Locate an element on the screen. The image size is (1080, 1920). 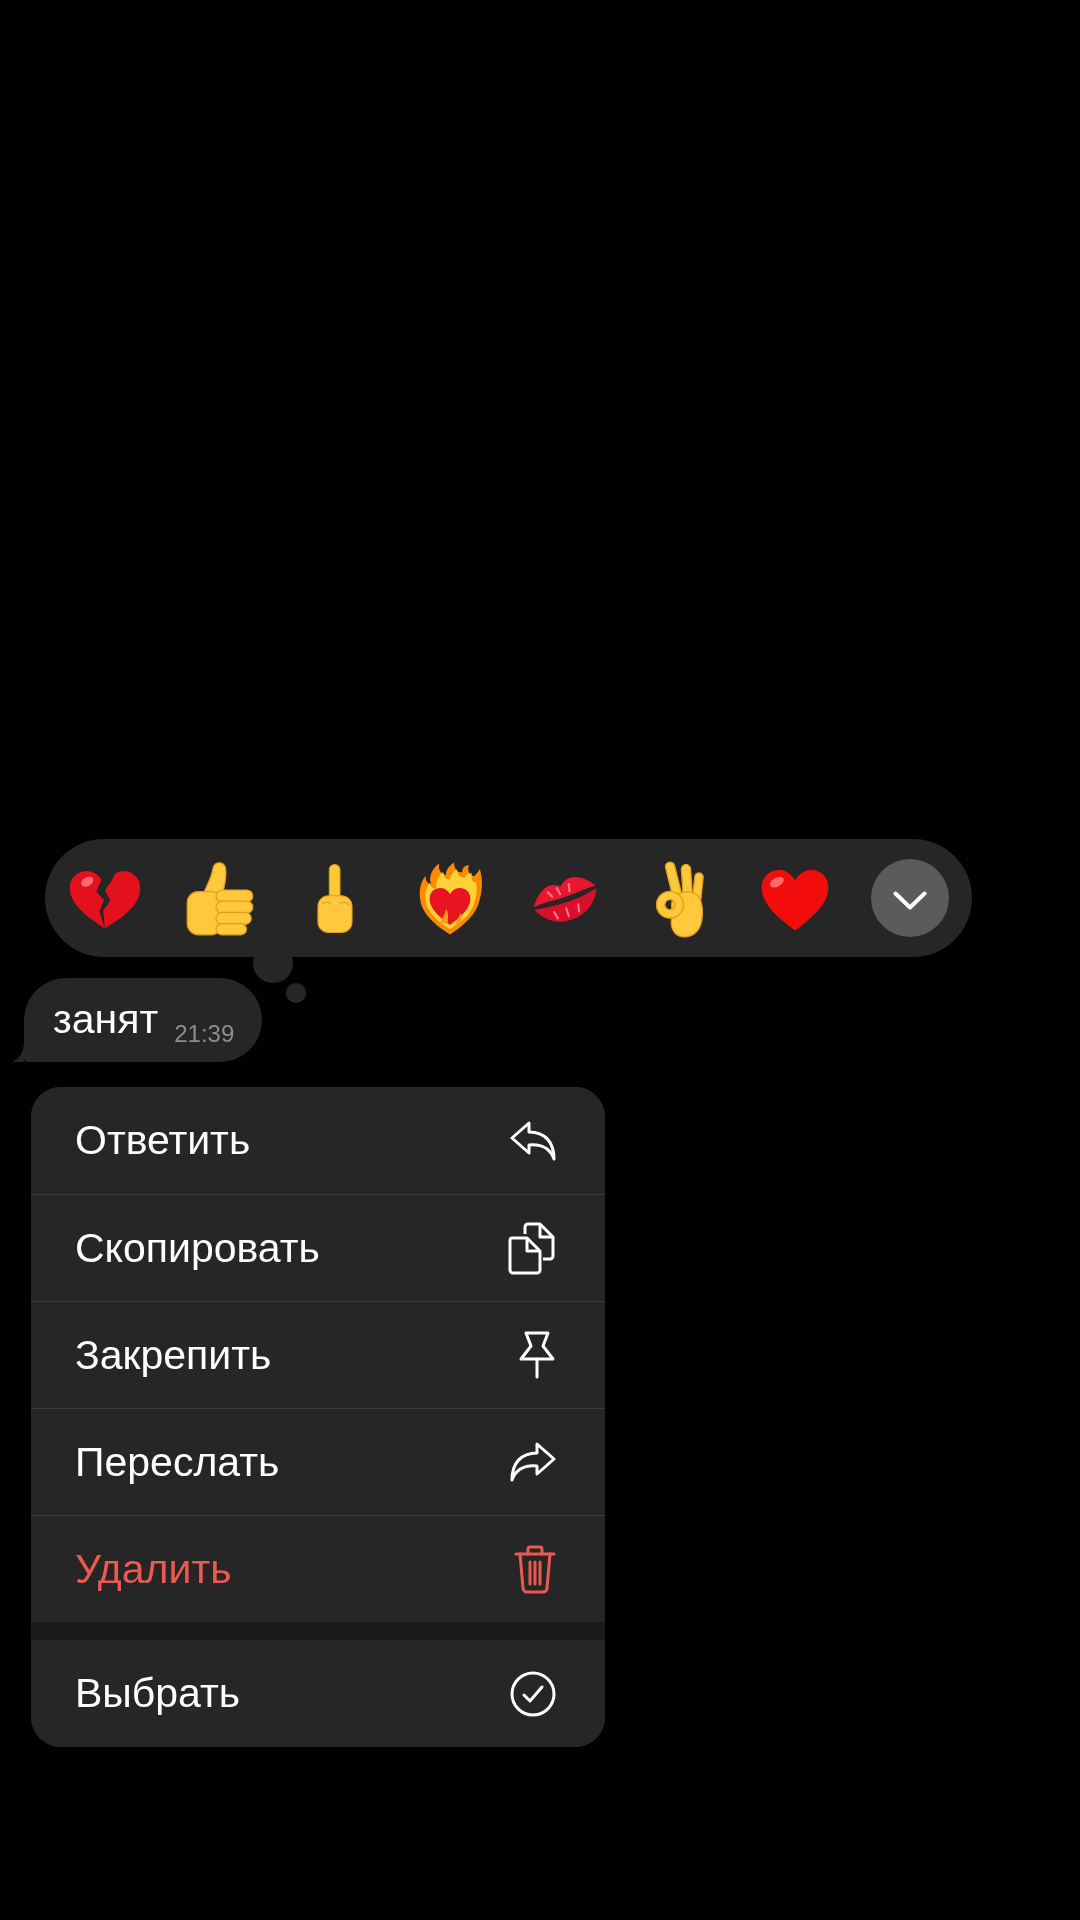
message-text: занят is located at coordinates (106, 1019).